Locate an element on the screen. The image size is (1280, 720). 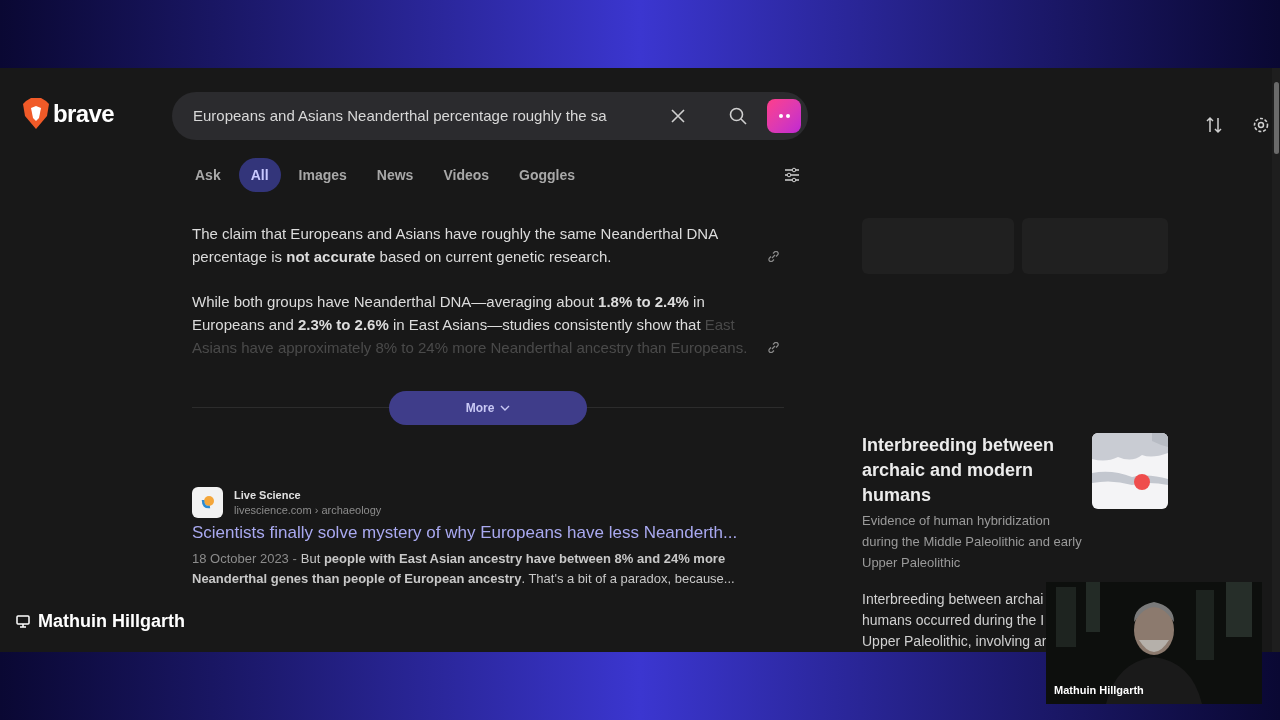
panel-title: Interbreeding between archaic and modern humans is located at coordinates (959, 470).